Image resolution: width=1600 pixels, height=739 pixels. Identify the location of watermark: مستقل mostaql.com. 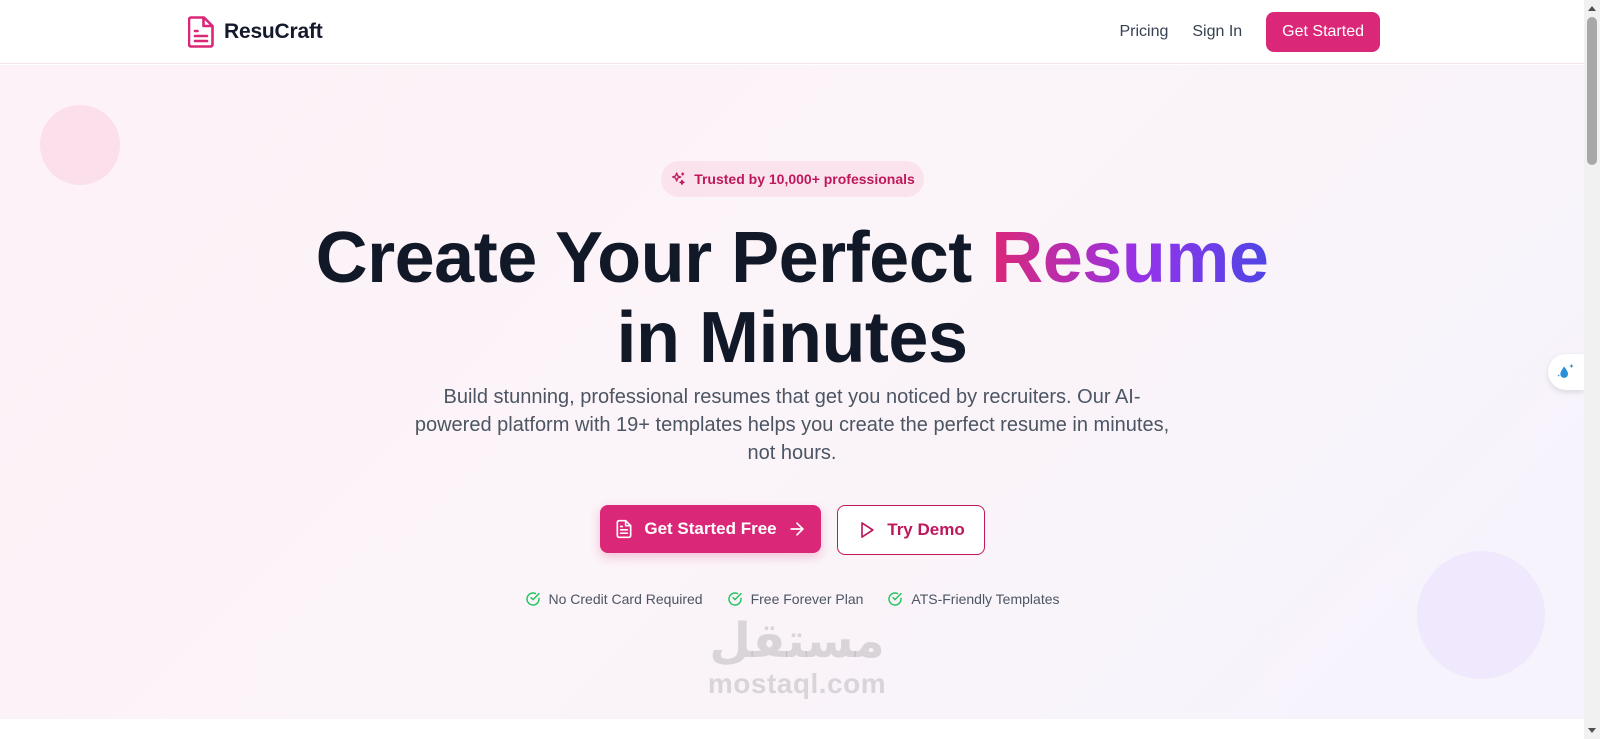
(797, 661).